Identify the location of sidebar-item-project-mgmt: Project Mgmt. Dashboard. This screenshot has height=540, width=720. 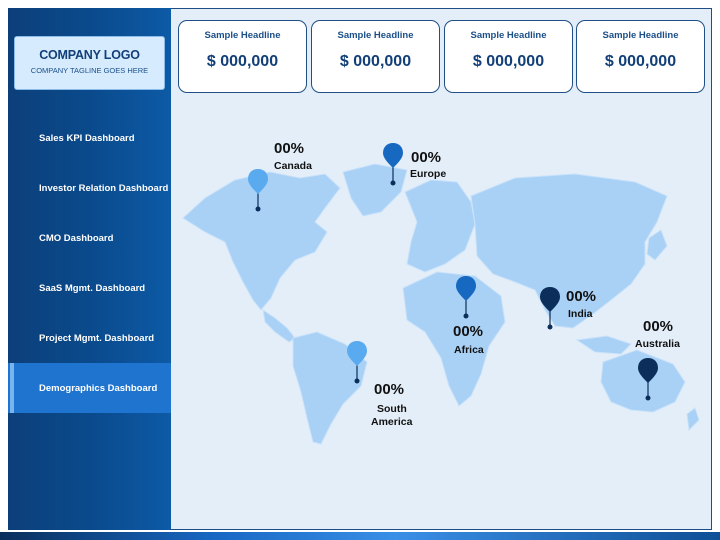
(89, 338).